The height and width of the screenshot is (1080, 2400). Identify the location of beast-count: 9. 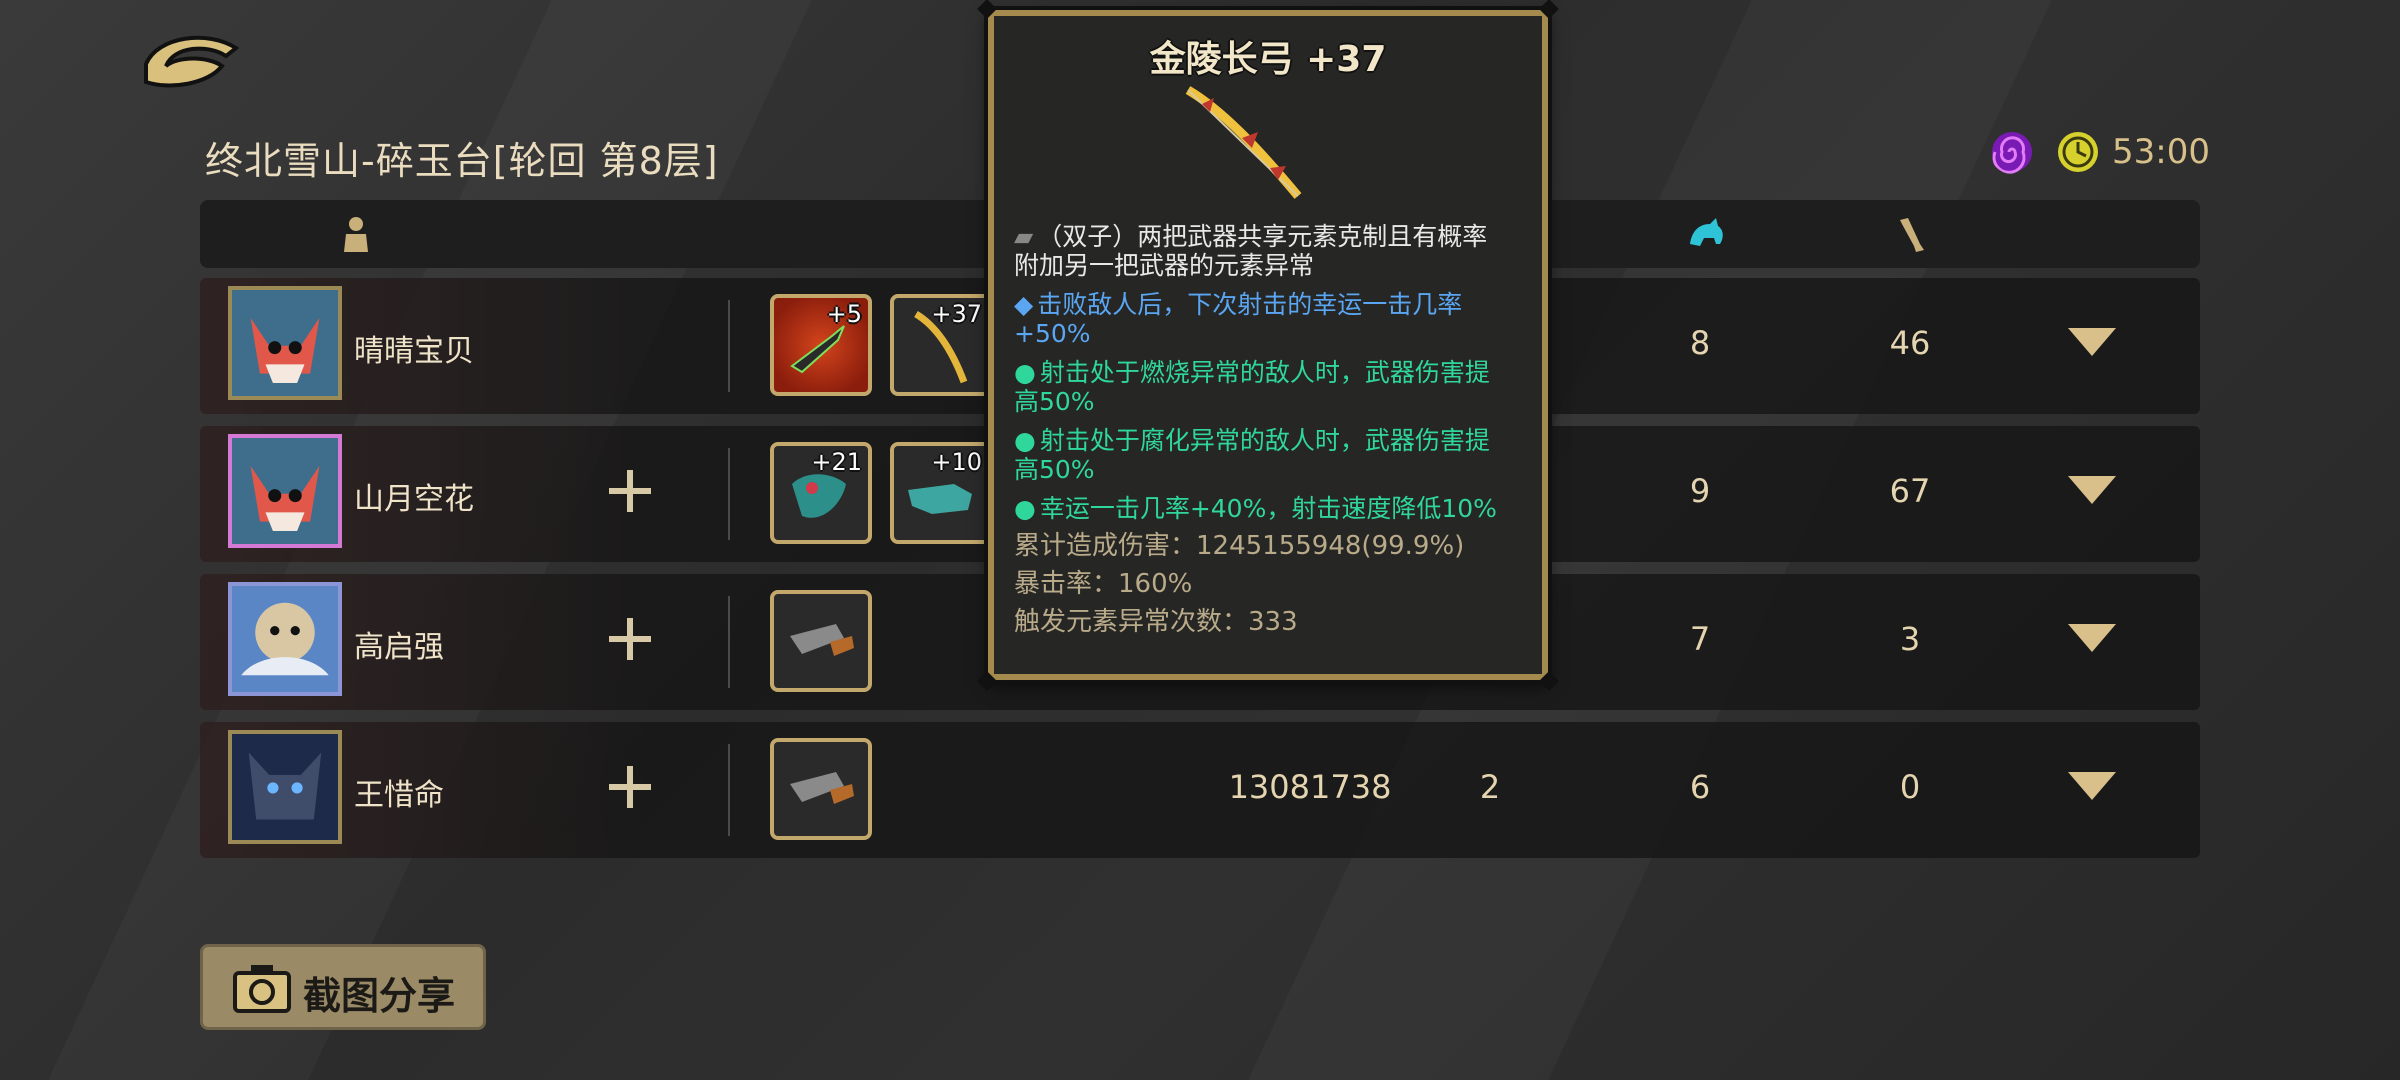
(1700, 491).